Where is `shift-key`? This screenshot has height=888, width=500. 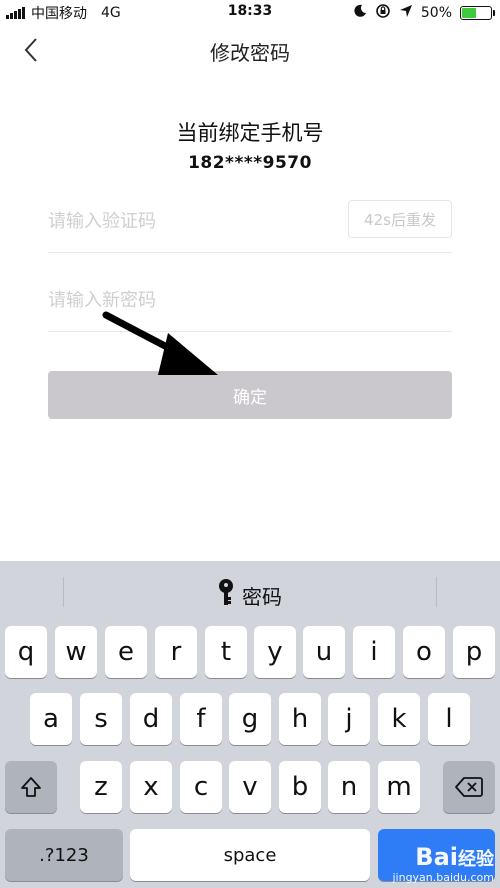 shift-key is located at coordinates (31, 787).